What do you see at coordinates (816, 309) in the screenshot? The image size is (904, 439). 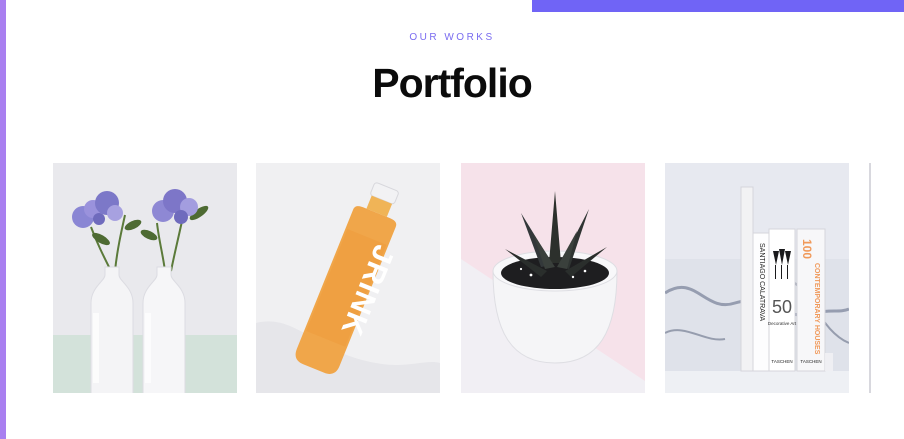 I see `book-title-houses: CONTEMPORARY HOUSES` at bounding box center [816, 309].